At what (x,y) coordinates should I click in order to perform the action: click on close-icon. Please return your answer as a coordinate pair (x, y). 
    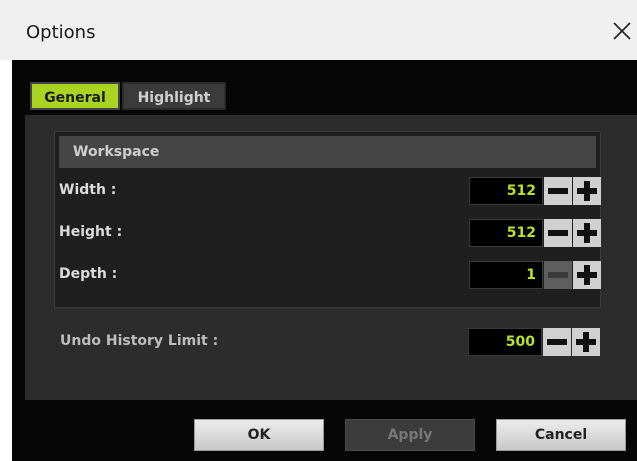
    Looking at the image, I should click on (622, 31).